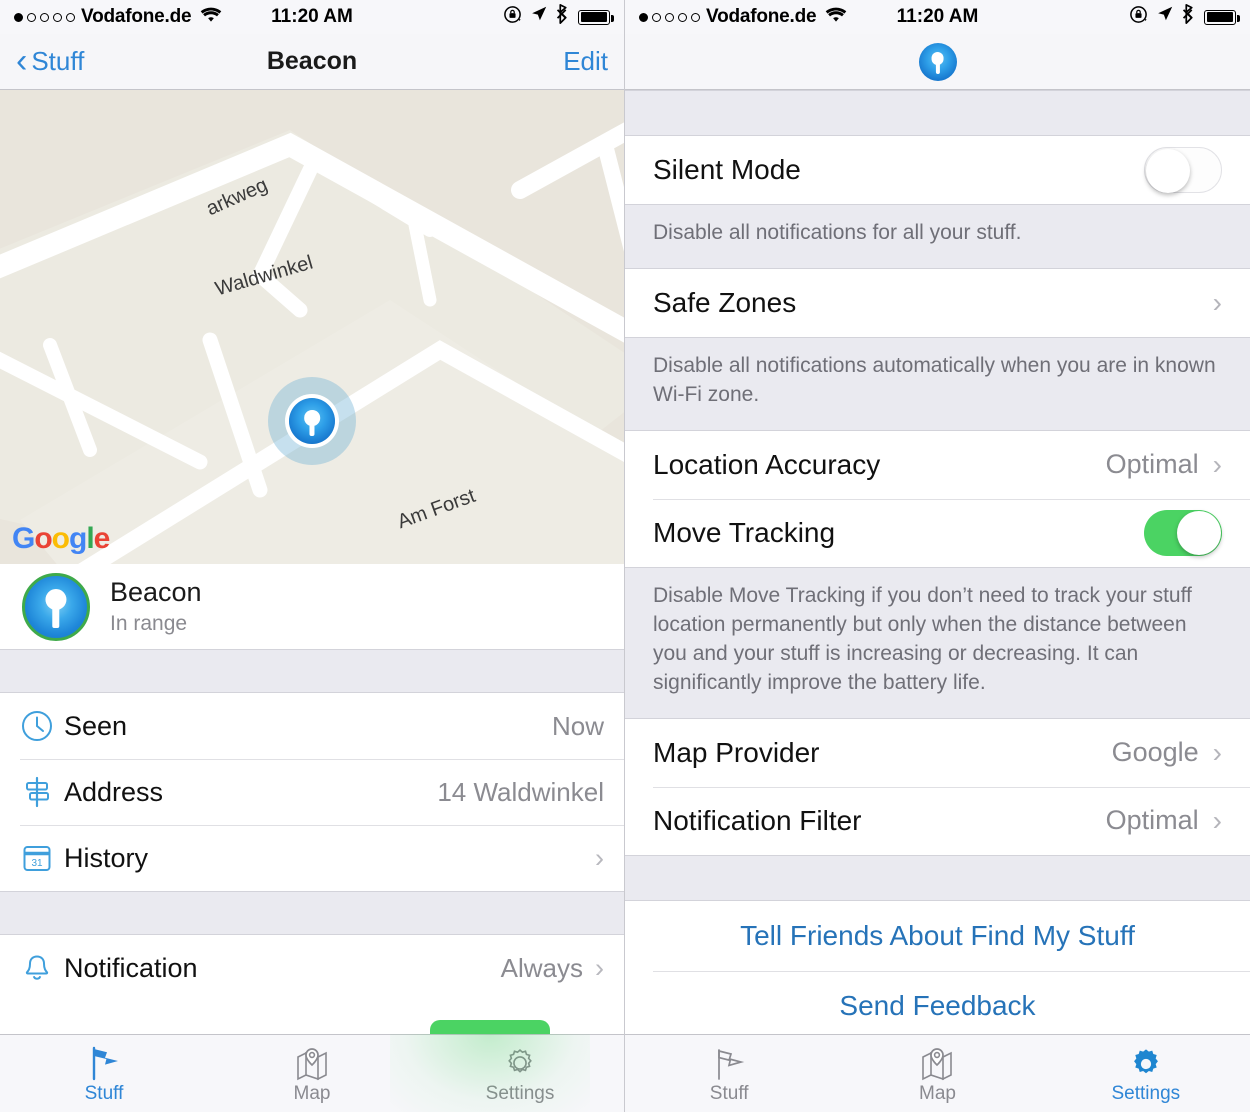 The image size is (1250, 1112). I want to click on clock-icon, so click(42, 726).